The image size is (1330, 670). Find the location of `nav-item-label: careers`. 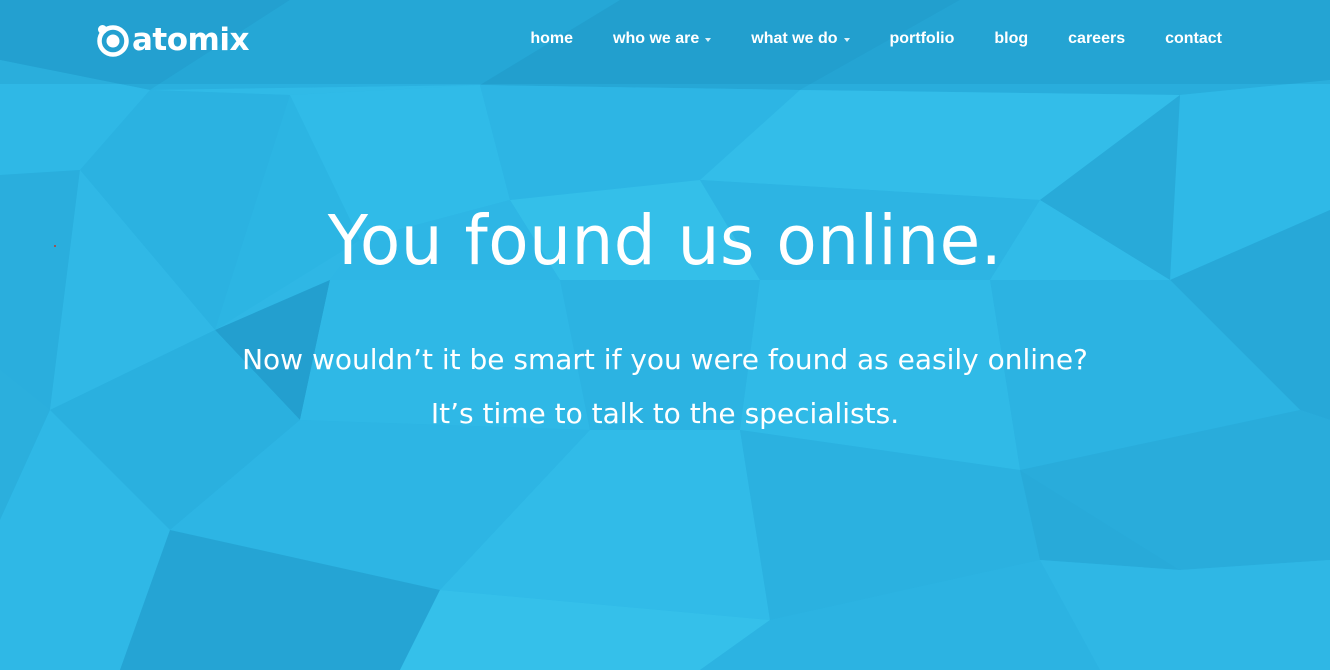

nav-item-label: careers is located at coordinates (1097, 38).